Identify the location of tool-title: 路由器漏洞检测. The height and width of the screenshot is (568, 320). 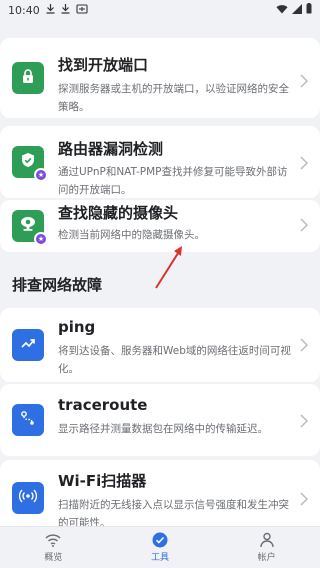
(111, 149).